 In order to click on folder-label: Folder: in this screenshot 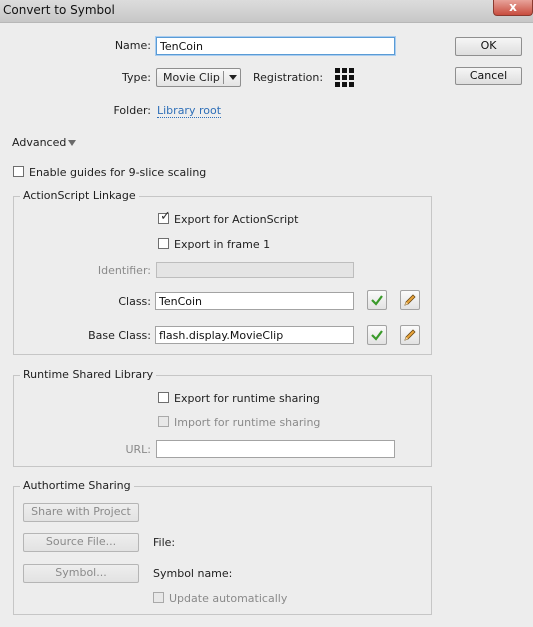, I will do `click(132, 110)`.